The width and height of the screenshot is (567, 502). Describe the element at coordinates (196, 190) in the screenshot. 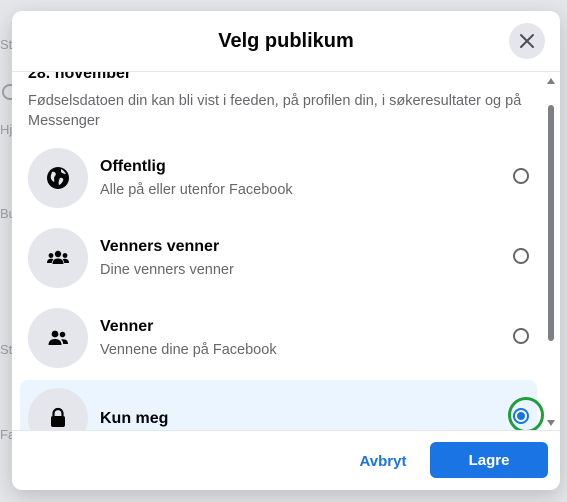

I see `option-sublabel: Alle på eller utenfor Facebook` at that location.